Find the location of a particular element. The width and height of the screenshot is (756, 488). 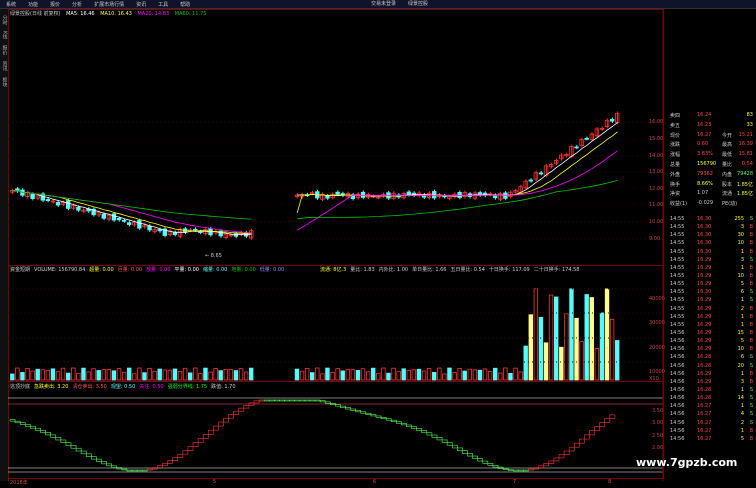

tick-row: 14:56 16.27 4 S is located at coordinates (711, 415).